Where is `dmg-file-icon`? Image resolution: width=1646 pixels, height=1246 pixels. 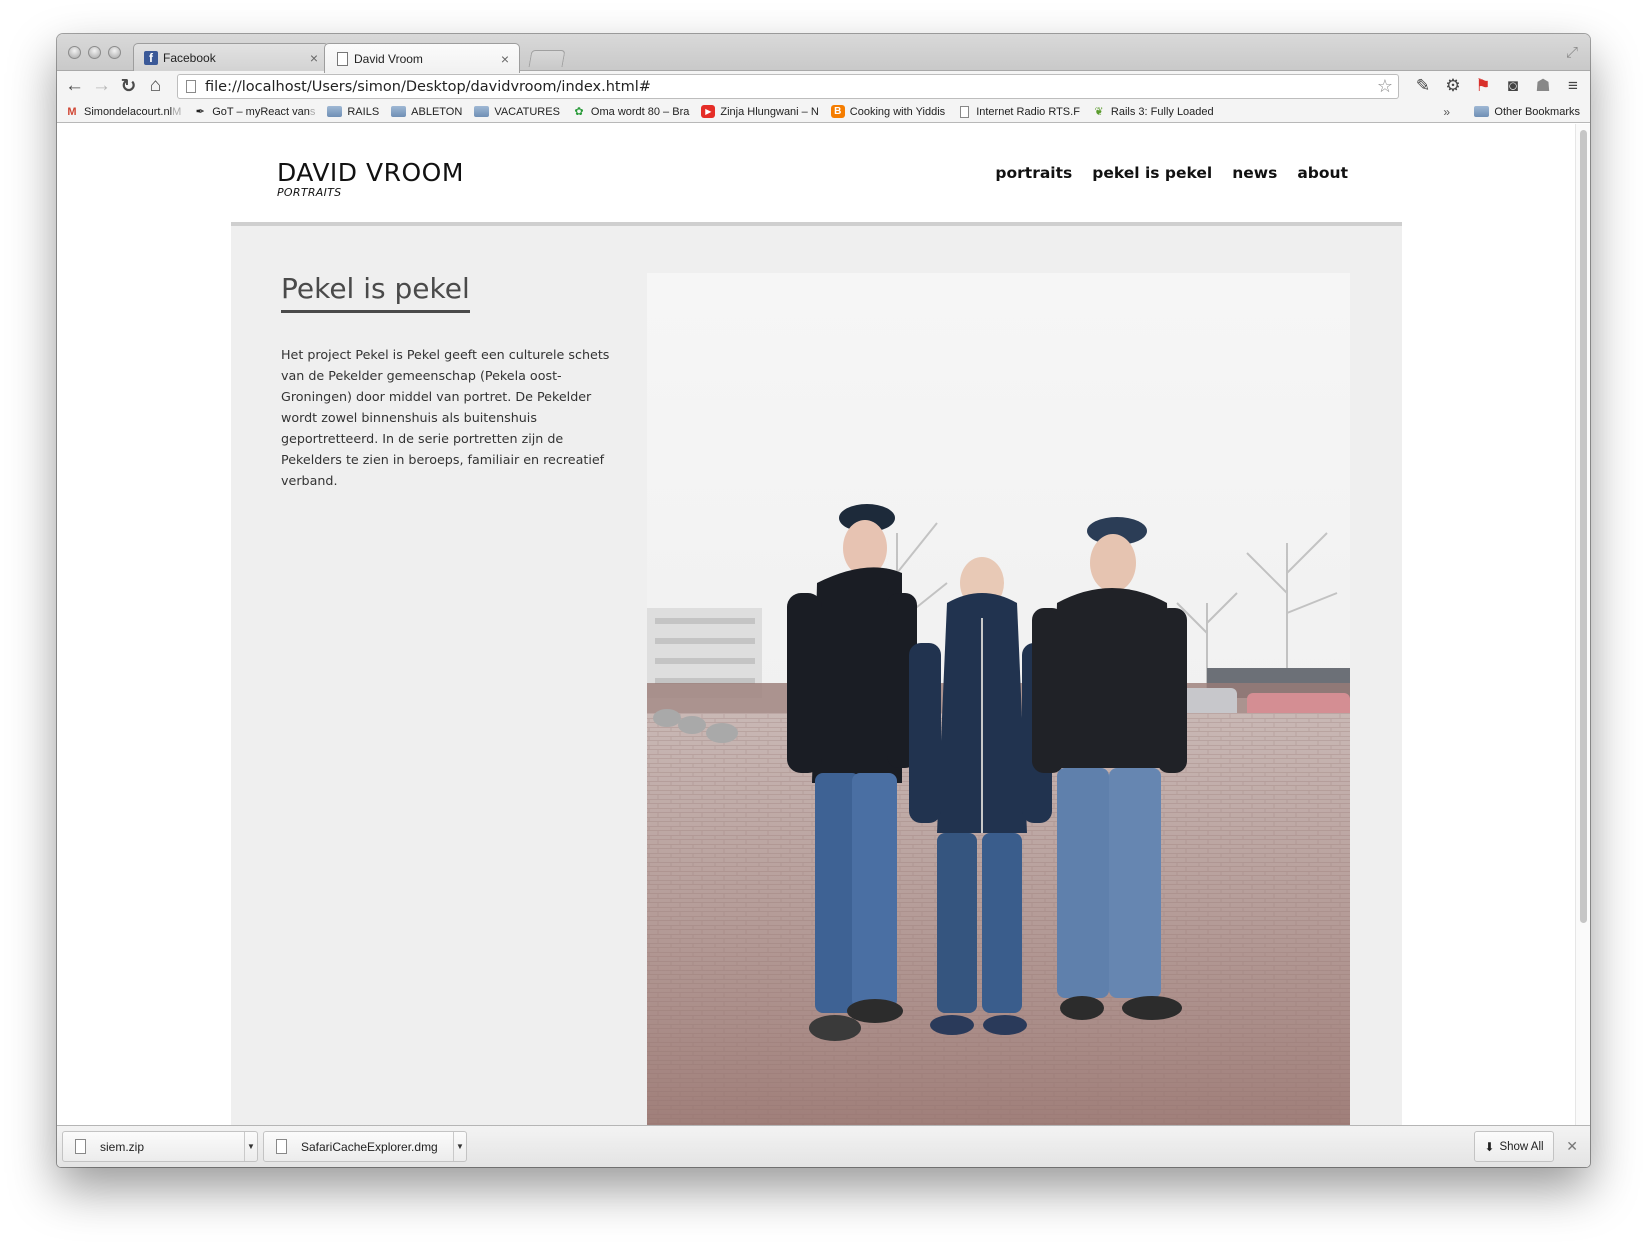 dmg-file-icon is located at coordinates (281, 1146).